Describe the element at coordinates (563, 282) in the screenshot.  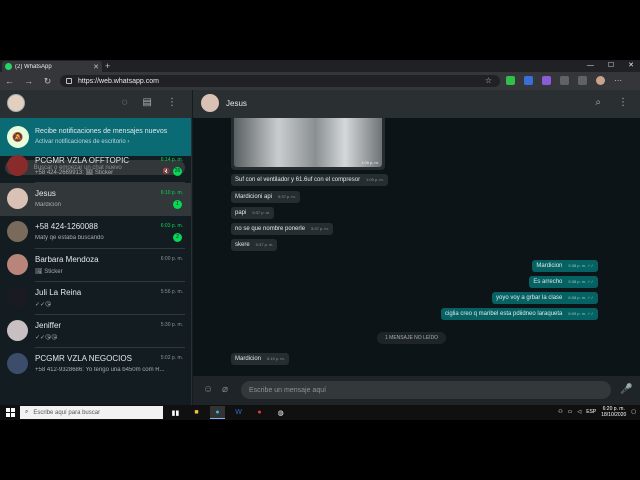
I see `outgoing-message: Es arrecho 5:38 p. m. ✓✓` at that location.